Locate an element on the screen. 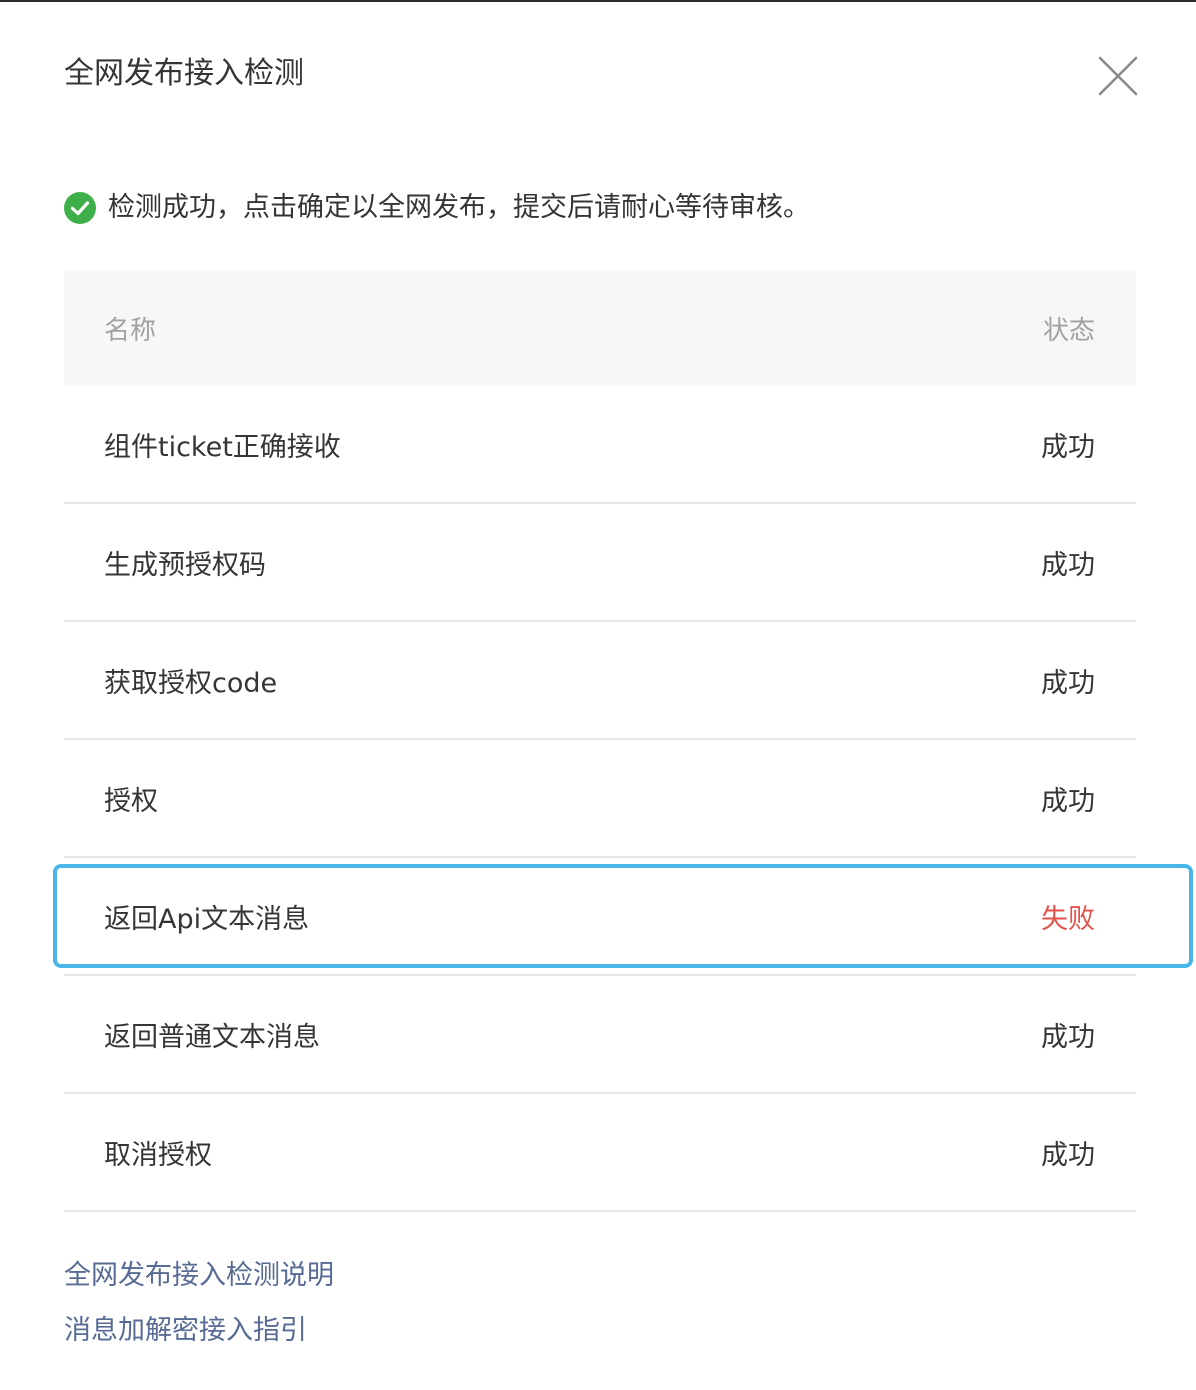 The height and width of the screenshot is (1390, 1196). header-status: 状态 is located at coordinates (1068, 330).